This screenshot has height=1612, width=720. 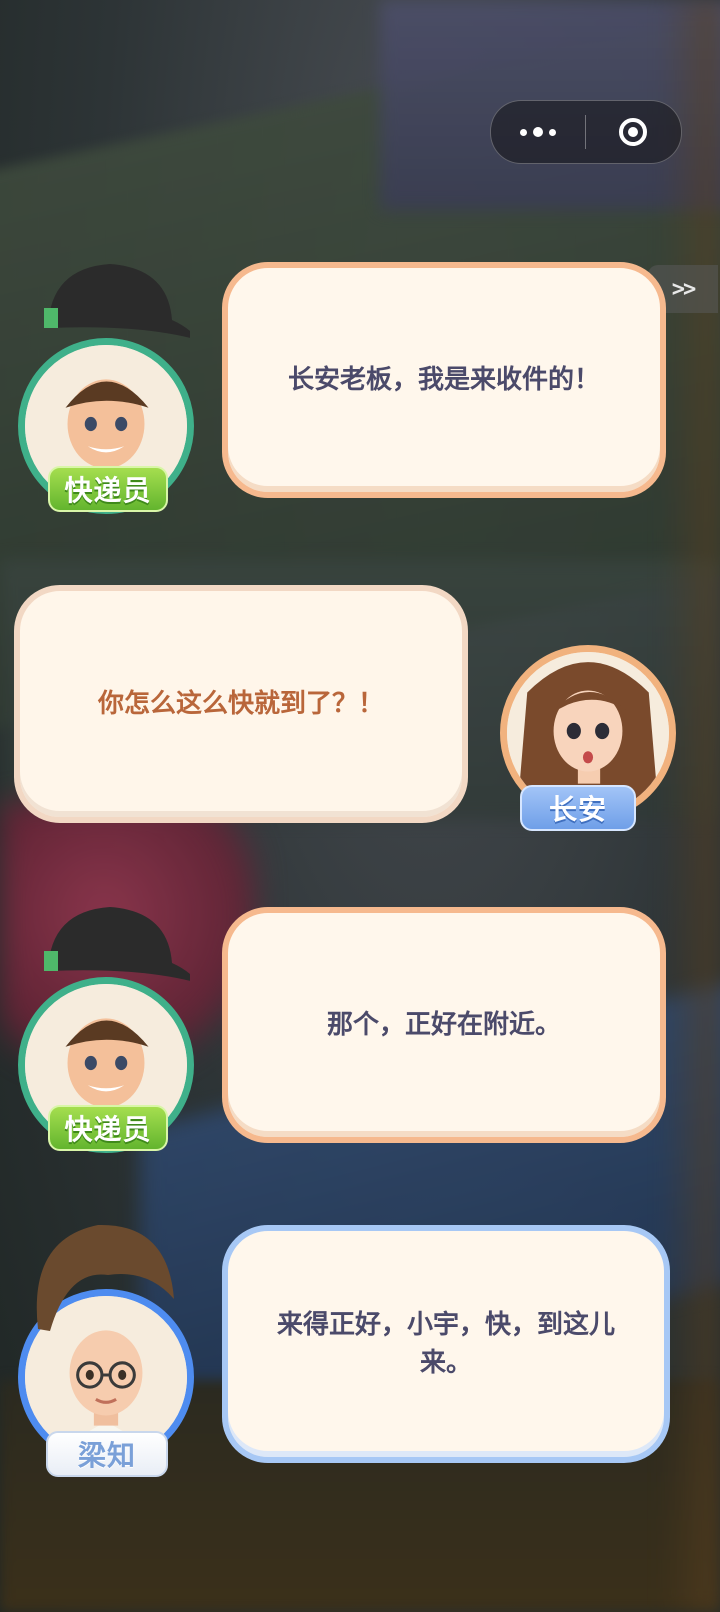 What do you see at coordinates (523, 132) in the screenshot?
I see `three-dots-icon` at bounding box center [523, 132].